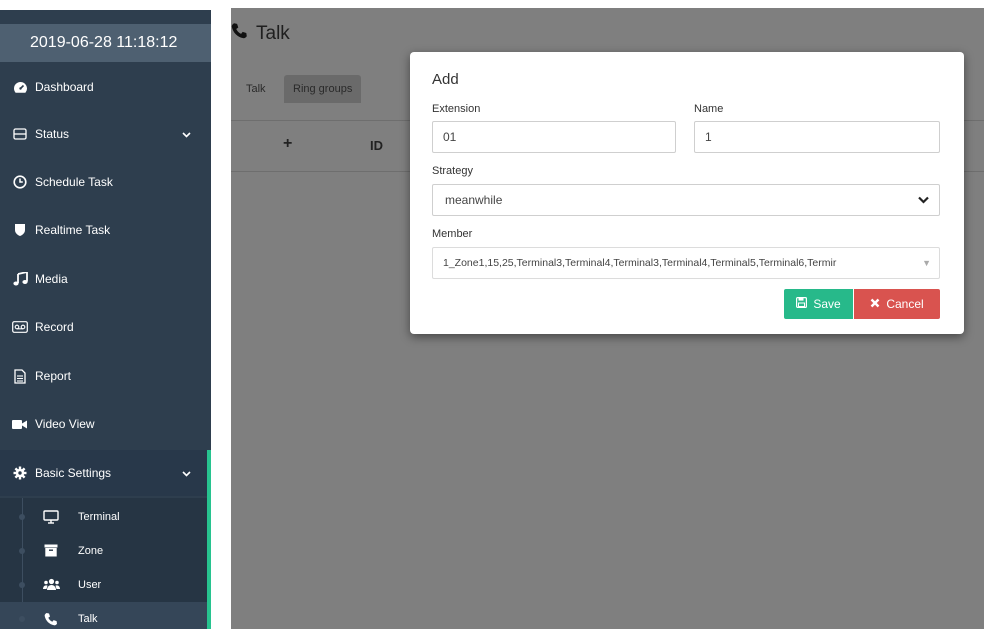 The image size is (984, 629). I want to click on archive-icon, so click(51, 550).